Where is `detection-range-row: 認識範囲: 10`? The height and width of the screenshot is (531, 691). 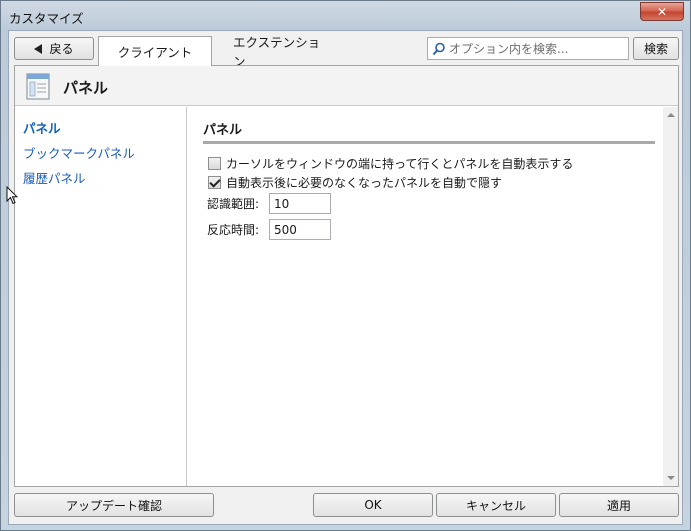 detection-range-row: 認識範囲: 10 is located at coordinates (269, 203).